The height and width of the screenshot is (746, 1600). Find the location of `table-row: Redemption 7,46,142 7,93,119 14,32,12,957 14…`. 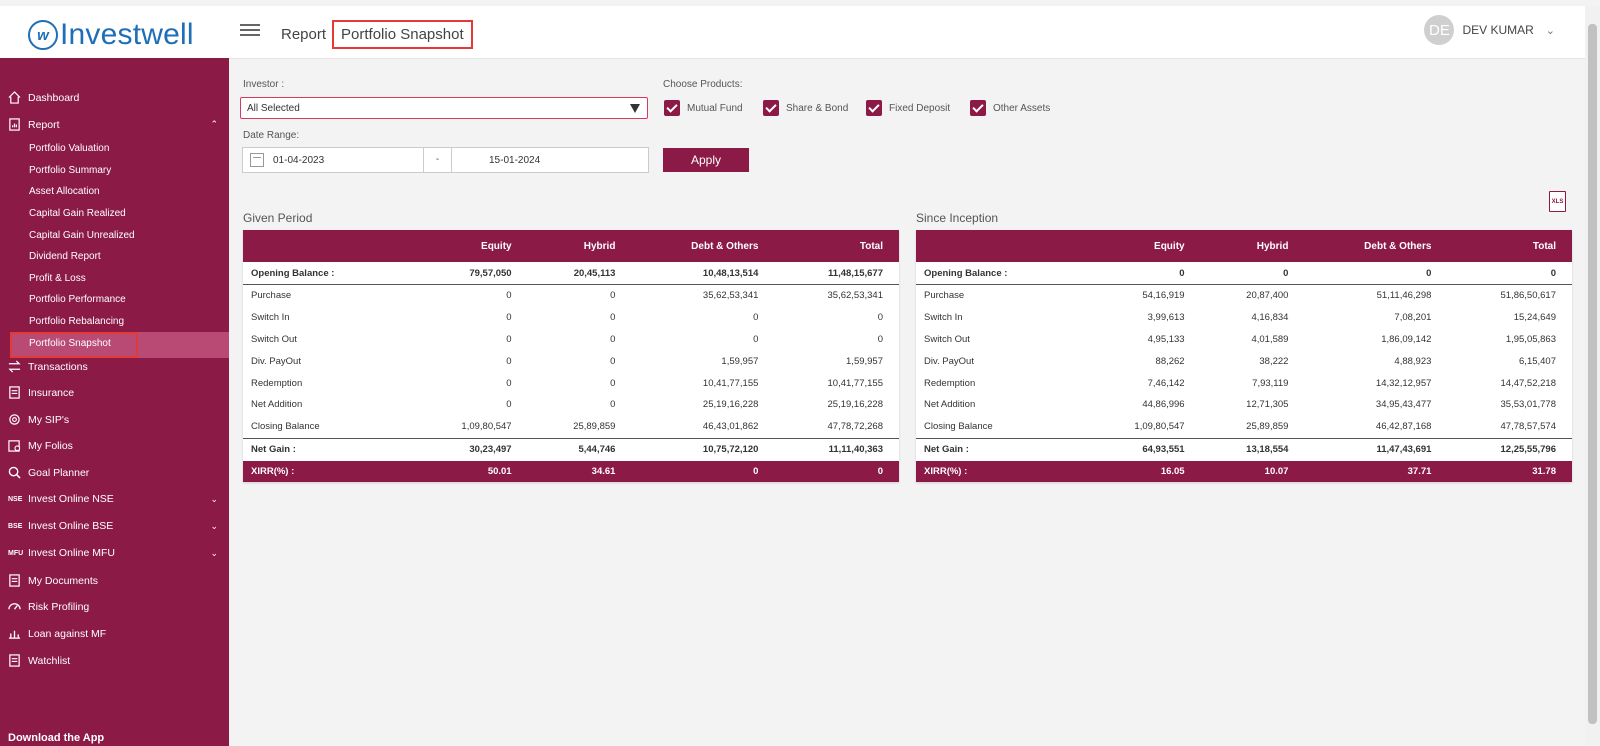

table-row: Redemption 7,46,142 7,93,119 14,32,12,957 14… is located at coordinates (1244, 383).